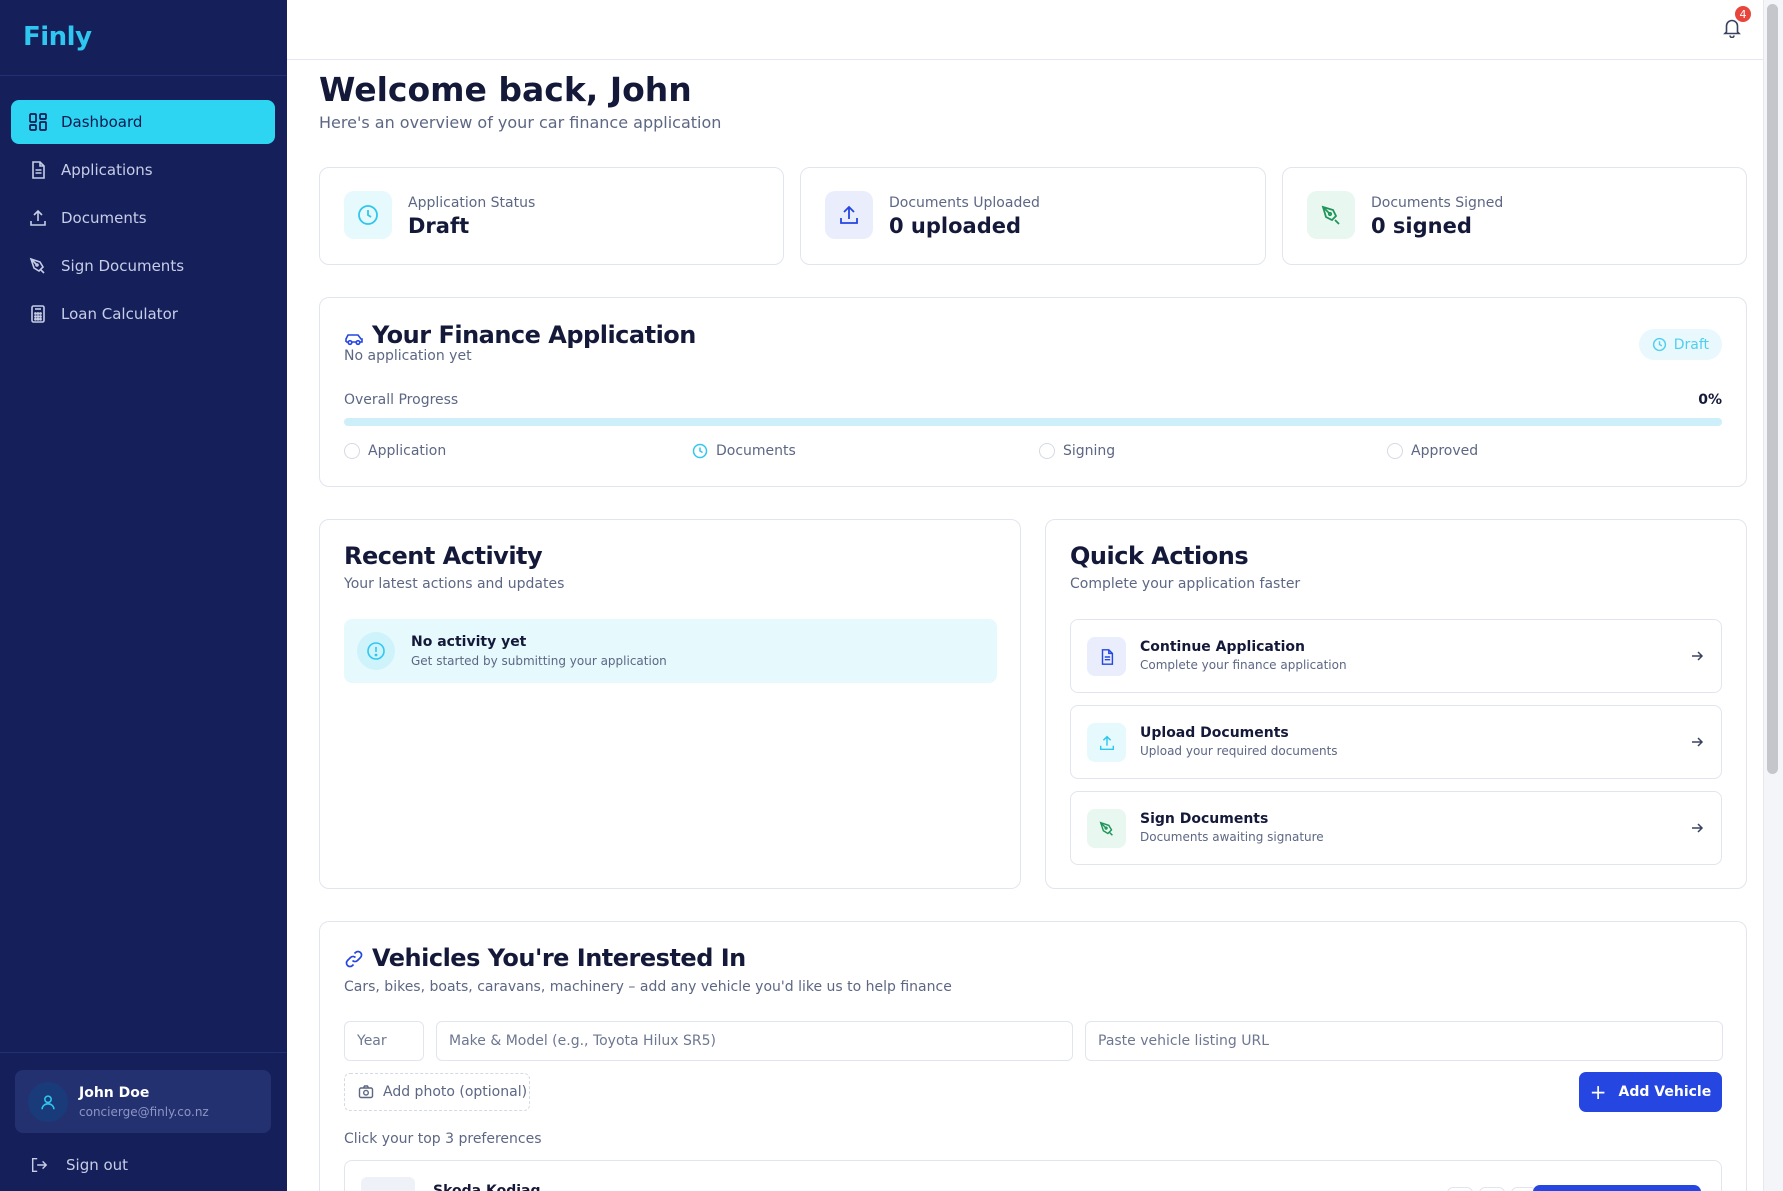  I want to click on step-label: Application, so click(407, 451).